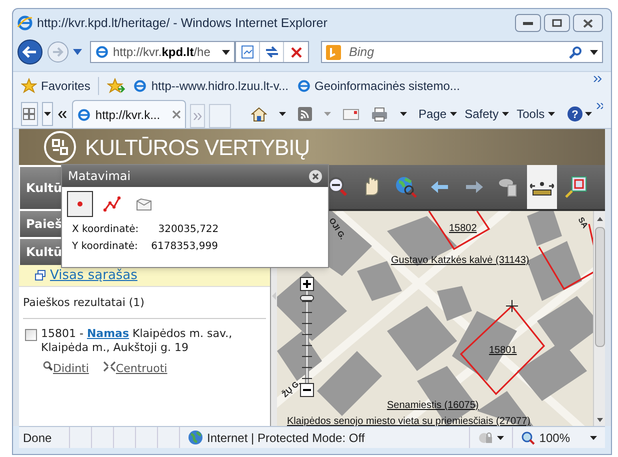 The height and width of the screenshot is (457, 618). I want to click on magnifier-icon, so click(48, 365).